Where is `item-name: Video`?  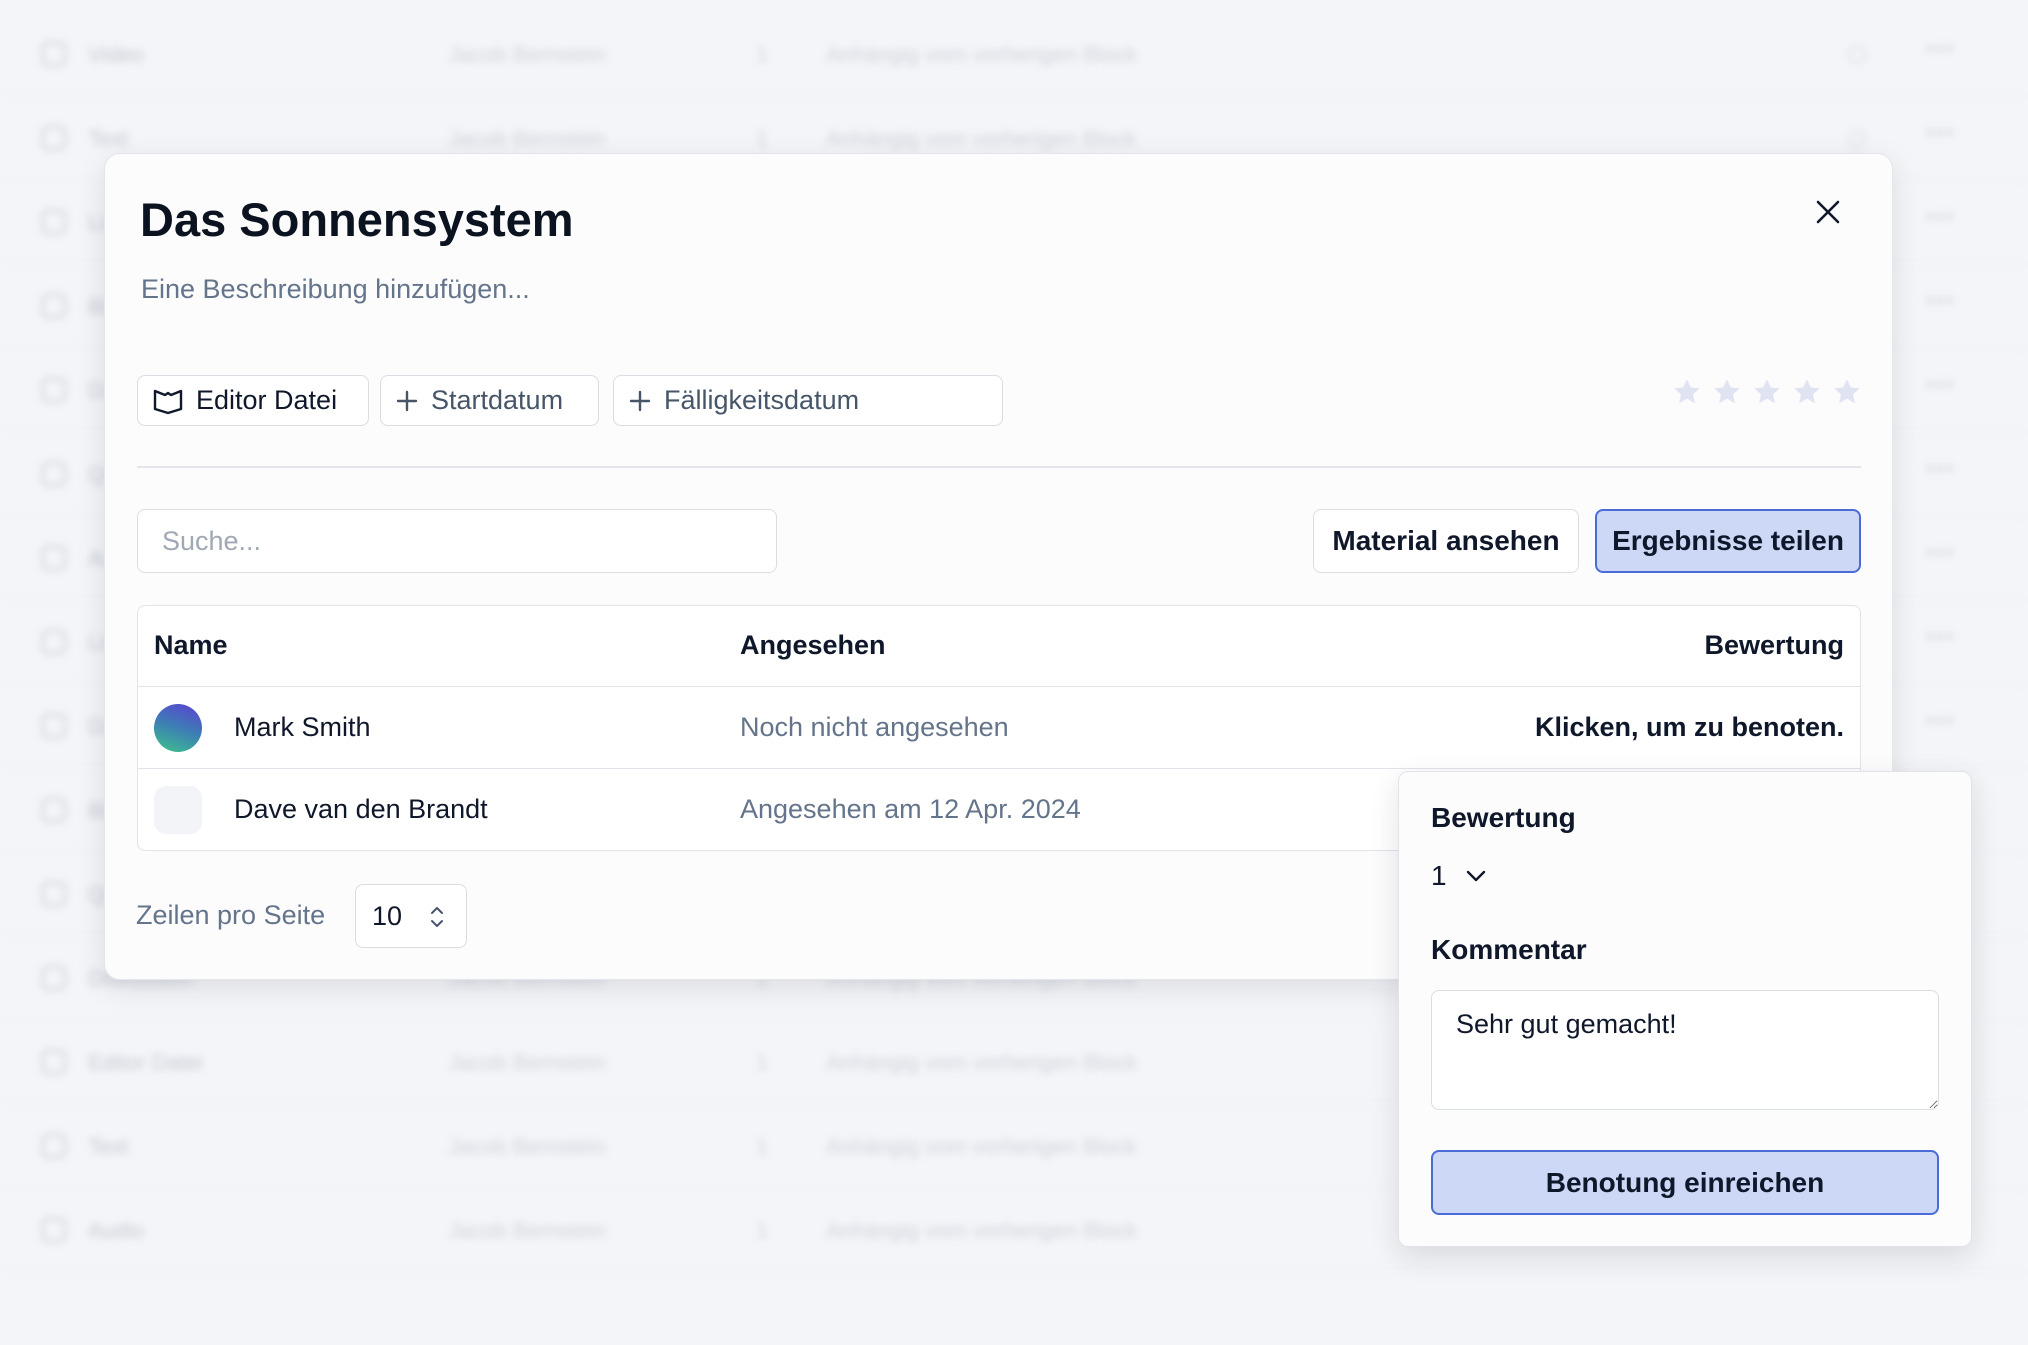
item-name: Video is located at coordinates (116, 54).